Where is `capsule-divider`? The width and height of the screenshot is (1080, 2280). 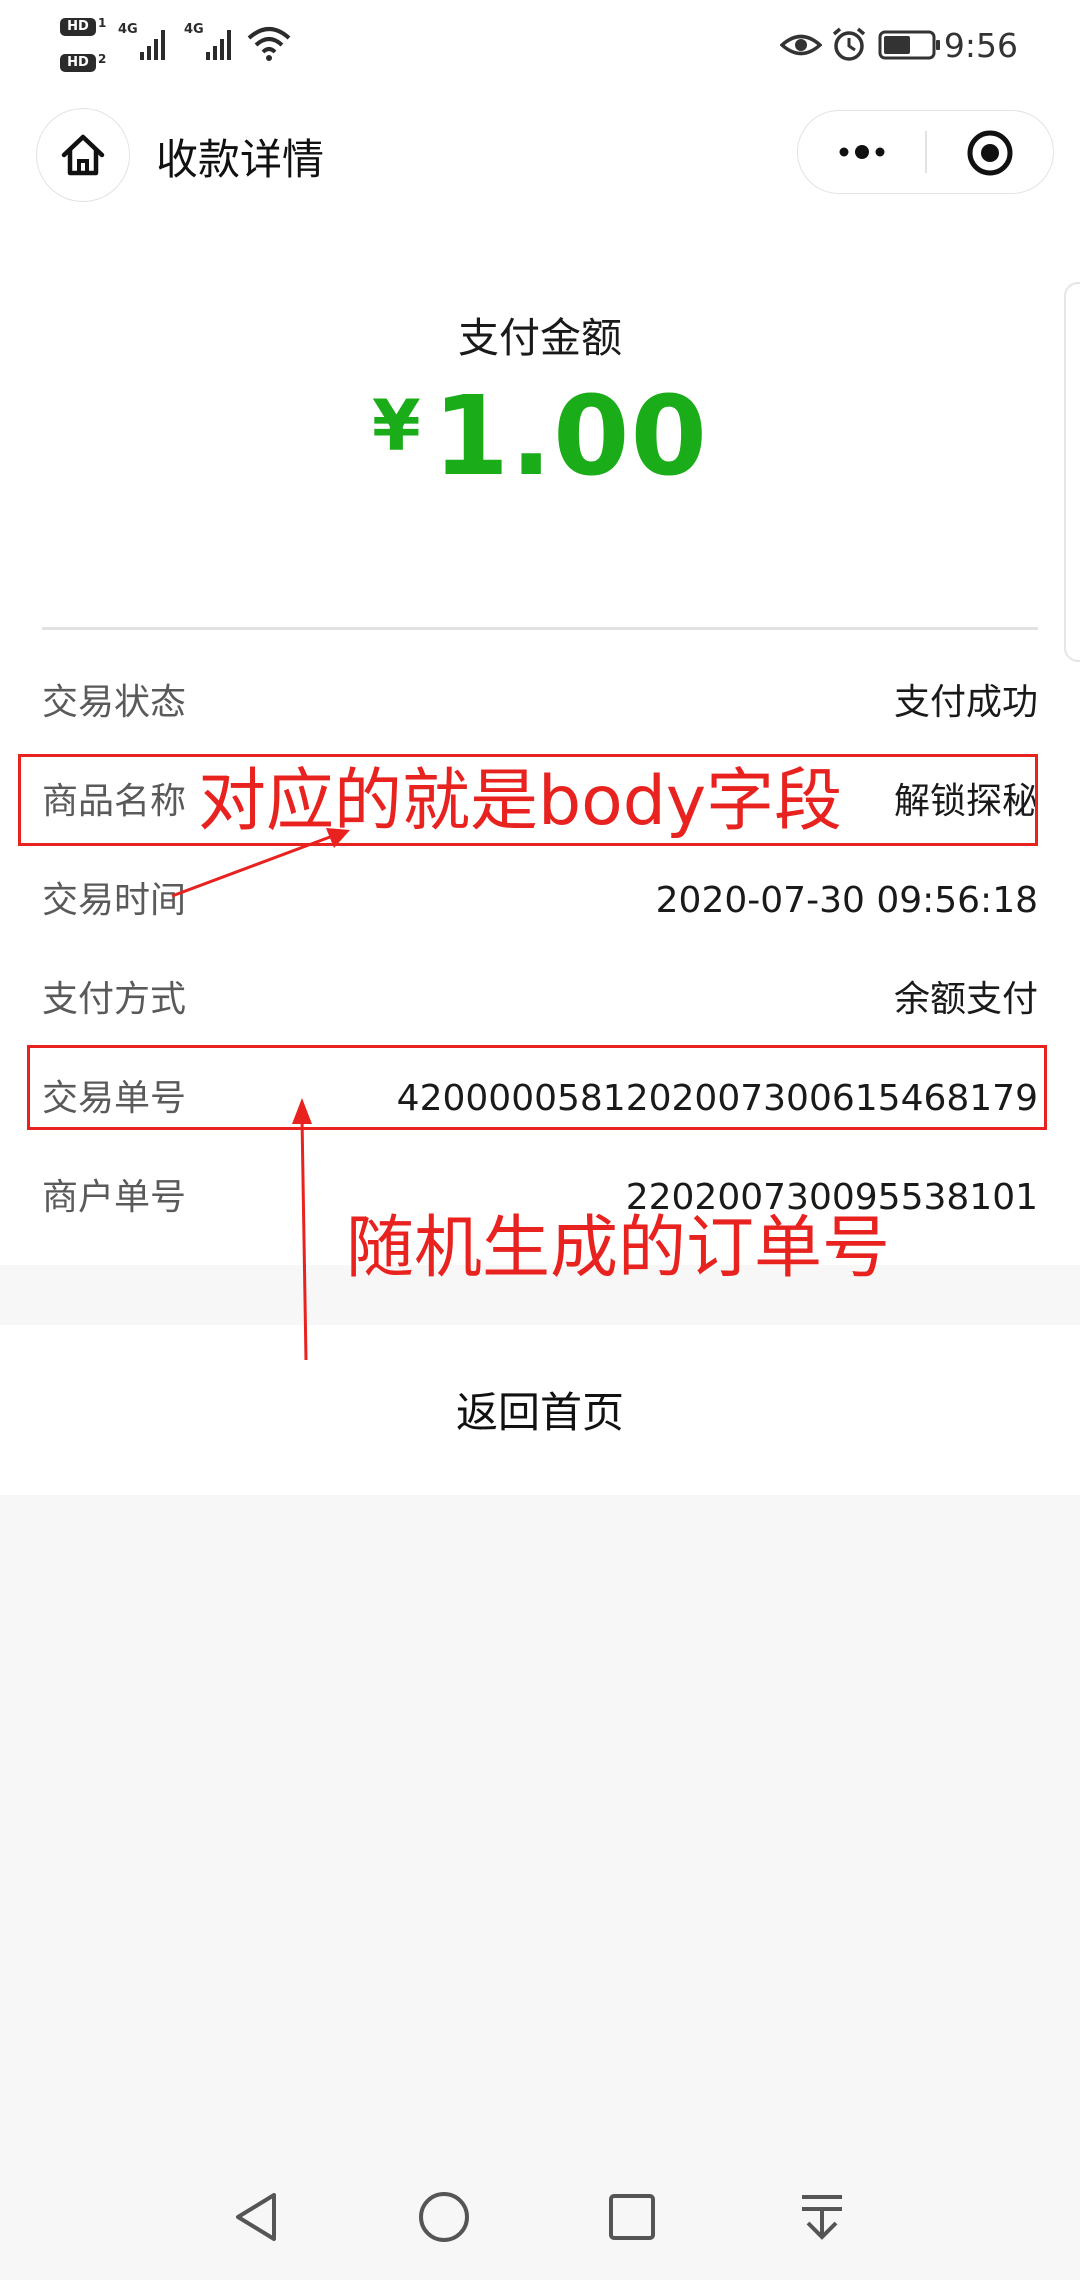 capsule-divider is located at coordinates (926, 152).